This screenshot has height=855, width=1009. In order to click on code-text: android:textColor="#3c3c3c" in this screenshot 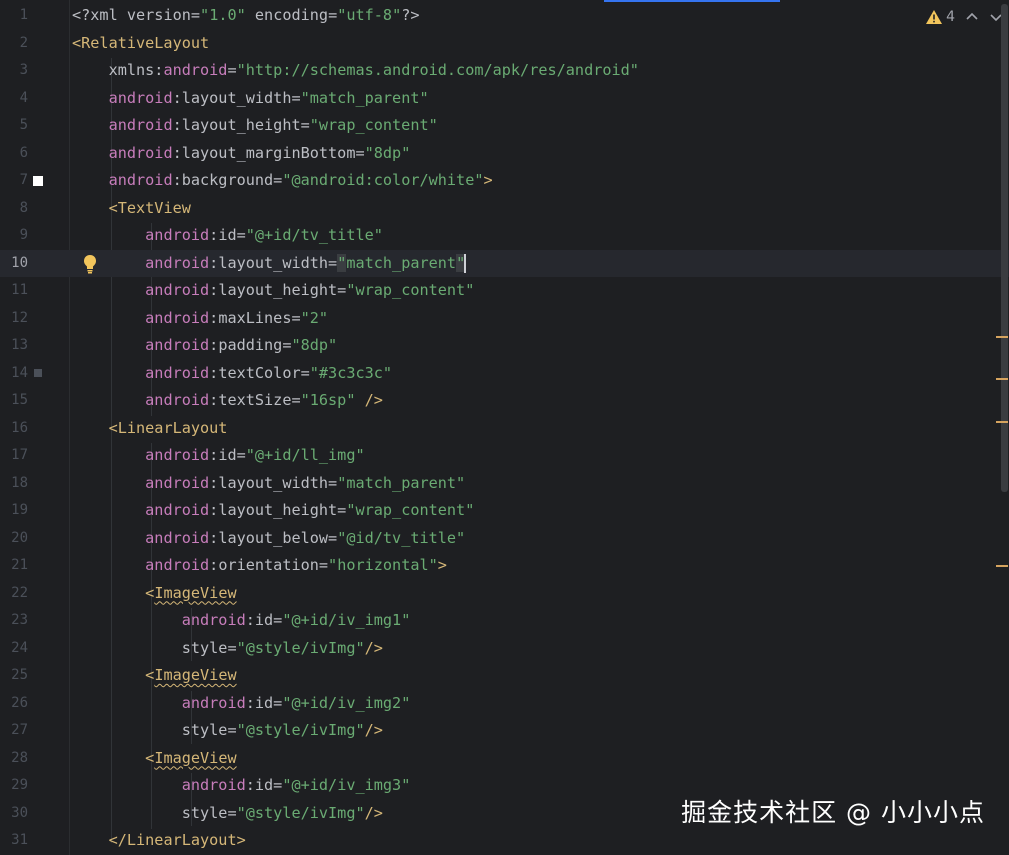, I will do `click(232, 374)`.